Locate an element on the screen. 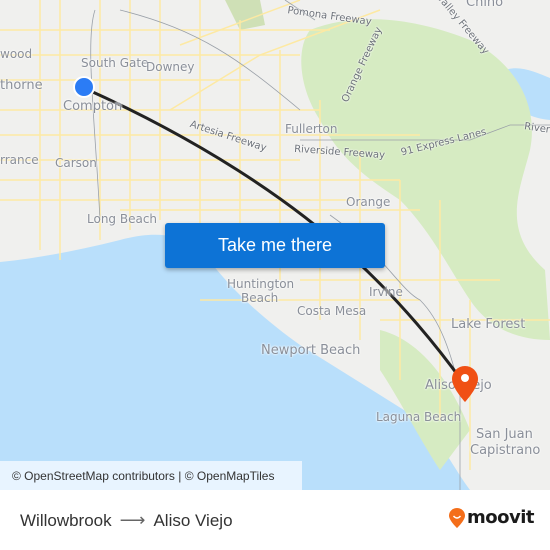  take-me-there-button: Take me there is located at coordinates (275, 245).